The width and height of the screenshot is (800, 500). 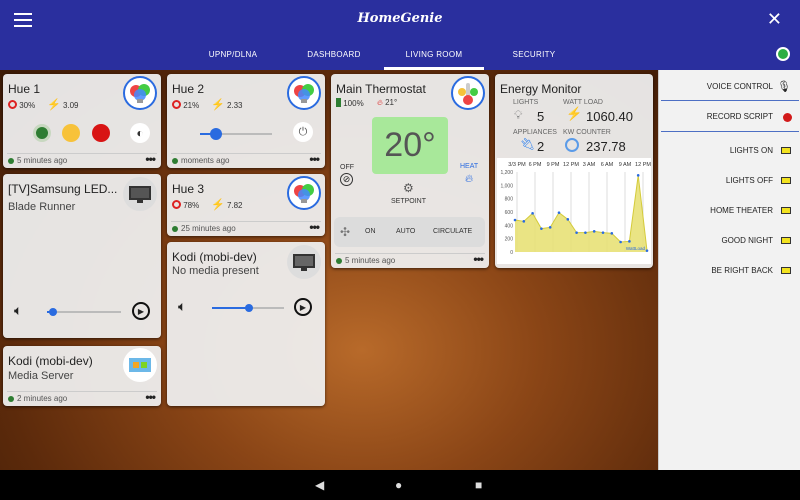 What do you see at coordinates (518, 115) in the screenshot?
I see `lightbulb-icon: 💡︎` at bounding box center [518, 115].